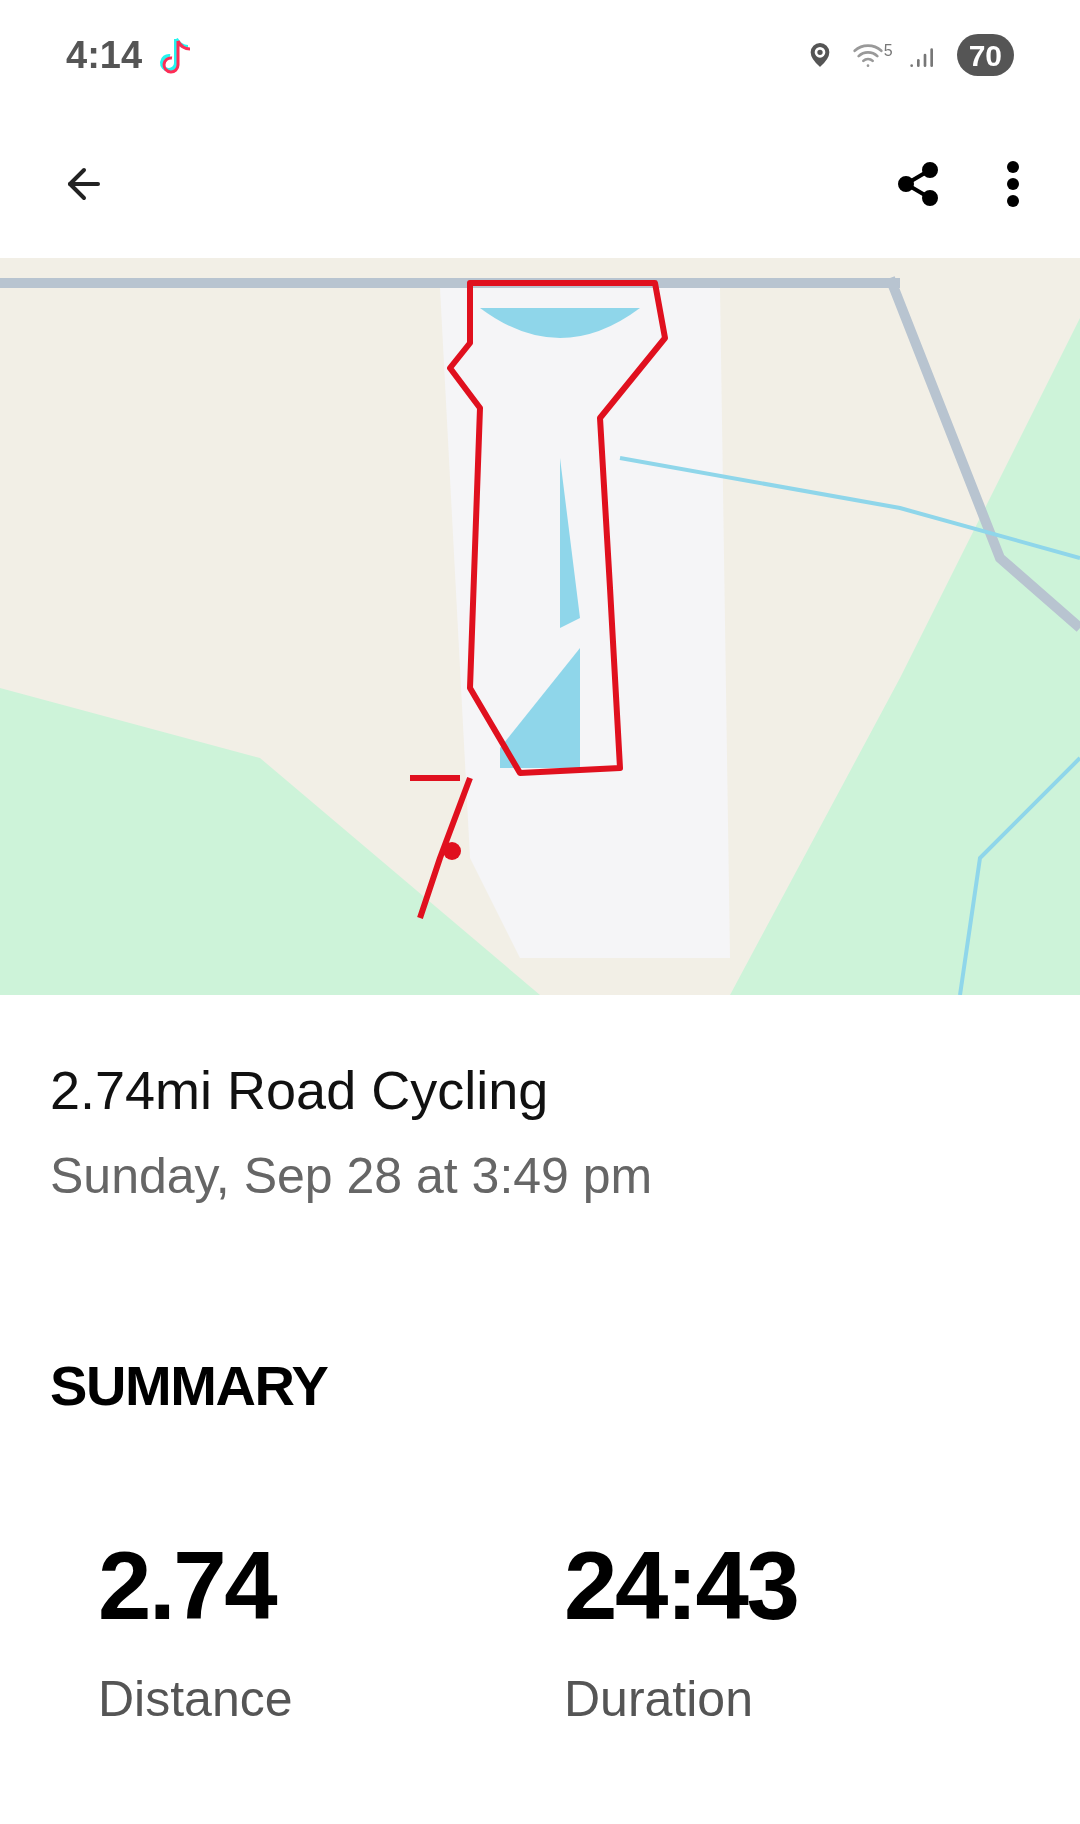 The height and width of the screenshot is (1824, 1080). I want to click on stat-value: 2.74, so click(188, 1586).